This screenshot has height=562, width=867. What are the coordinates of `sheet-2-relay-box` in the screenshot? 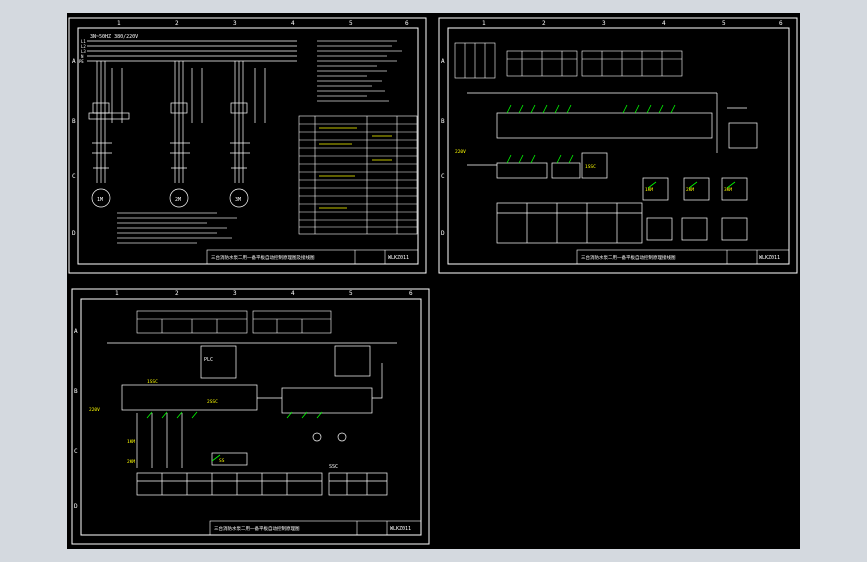 It's located at (743, 135).